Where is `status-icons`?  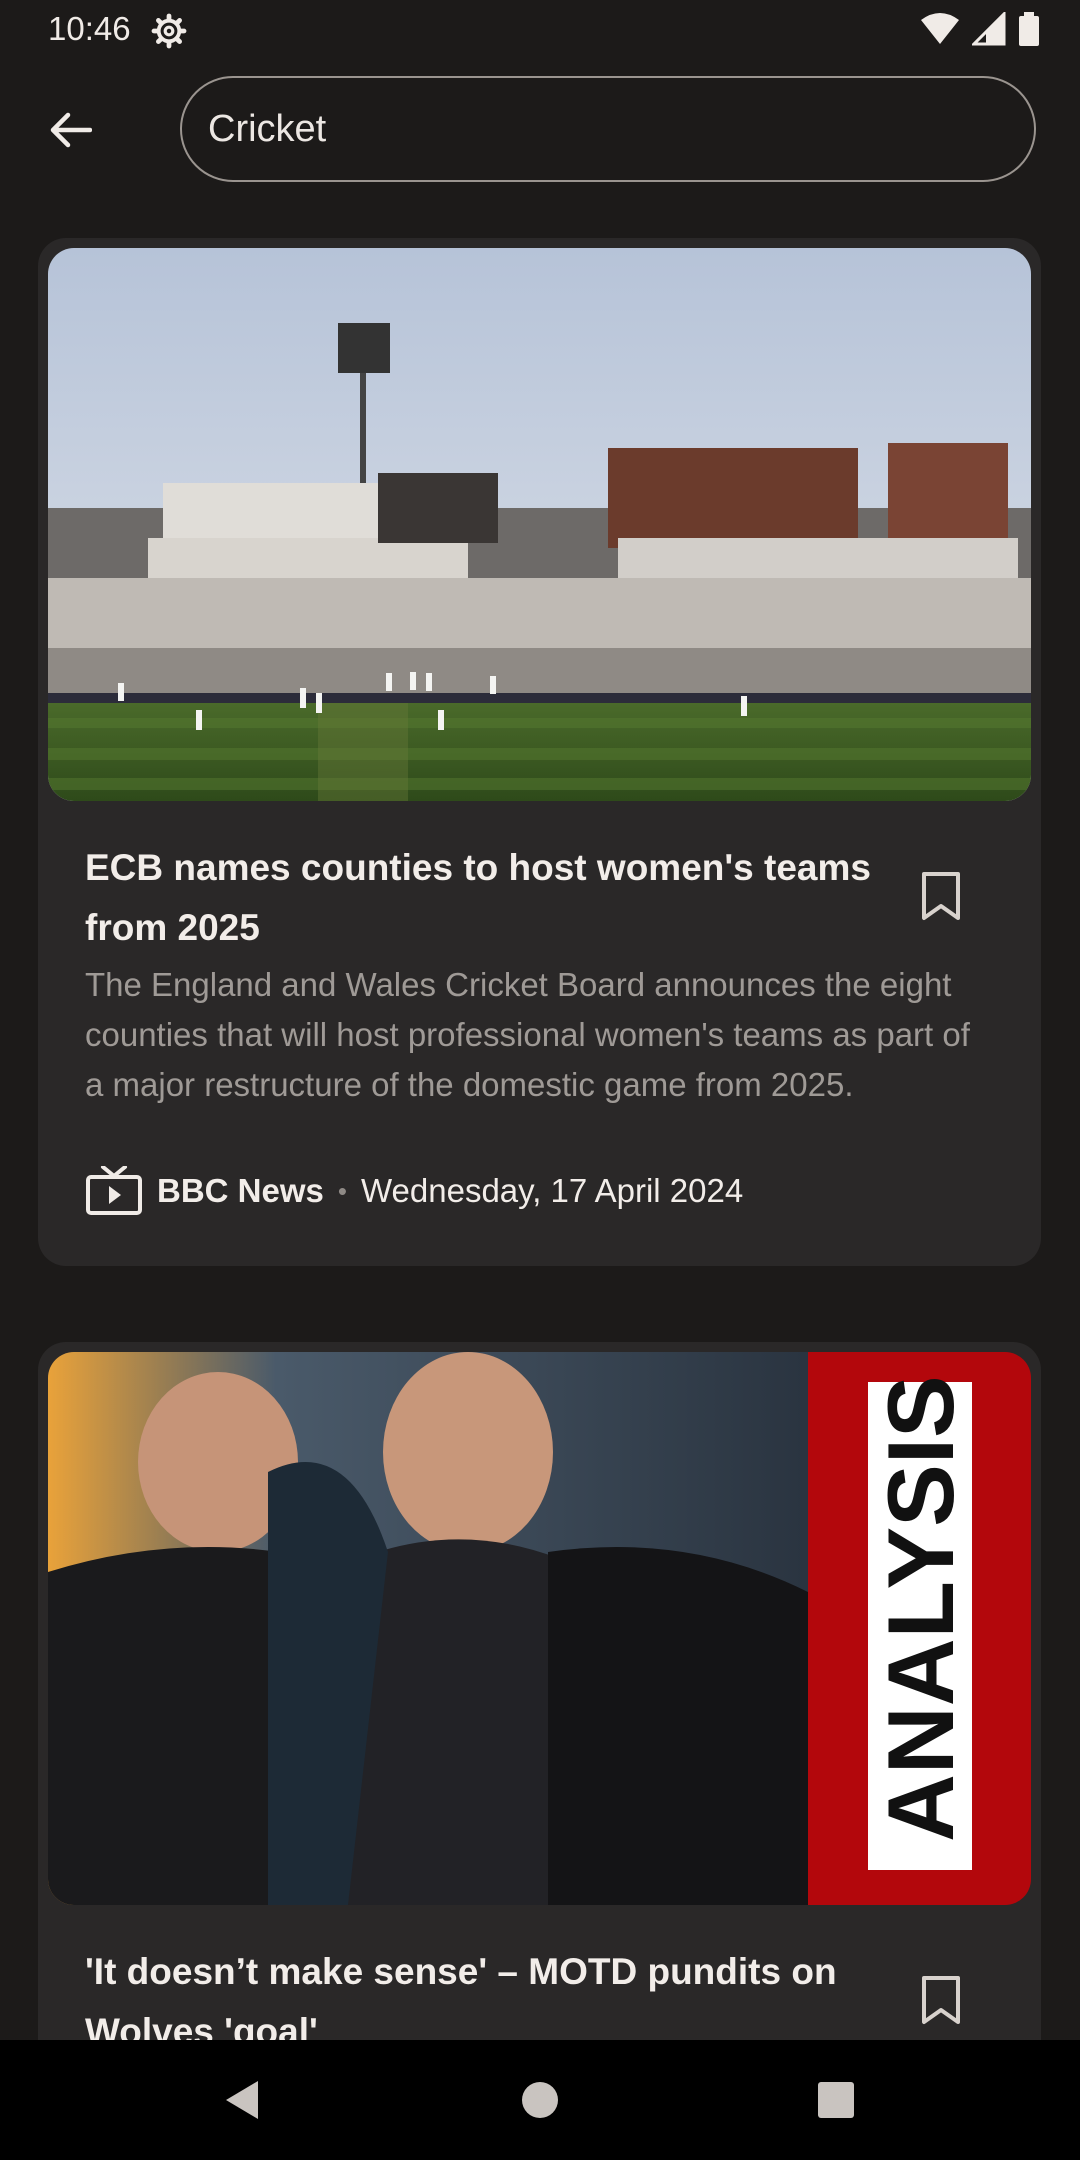 status-icons is located at coordinates (980, 29).